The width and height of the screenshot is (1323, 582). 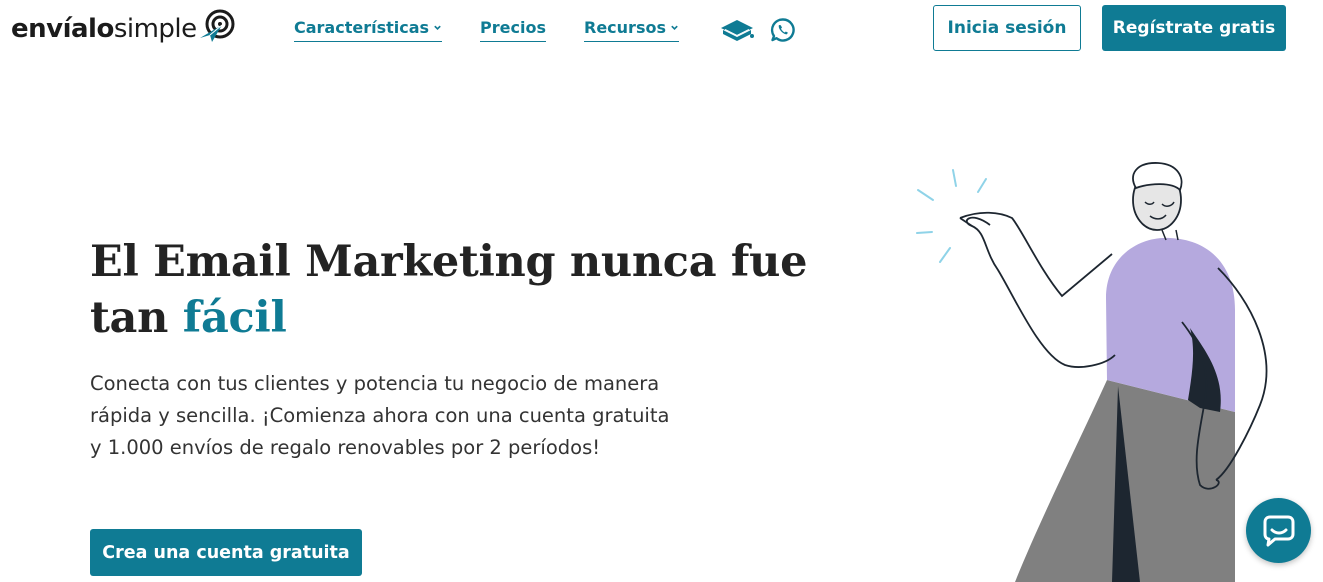 What do you see at coordinates (631, 30) in the screenshot?
I see `nav-item-recursos: Recursos` at bounding box center [631, 30].